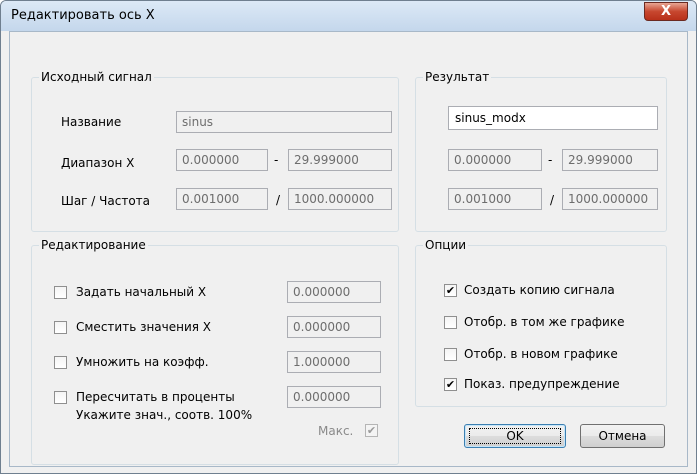 The width and height of the screenshot is (697, 474). I want to click on options-group-title: Опции, so click(446, 245).